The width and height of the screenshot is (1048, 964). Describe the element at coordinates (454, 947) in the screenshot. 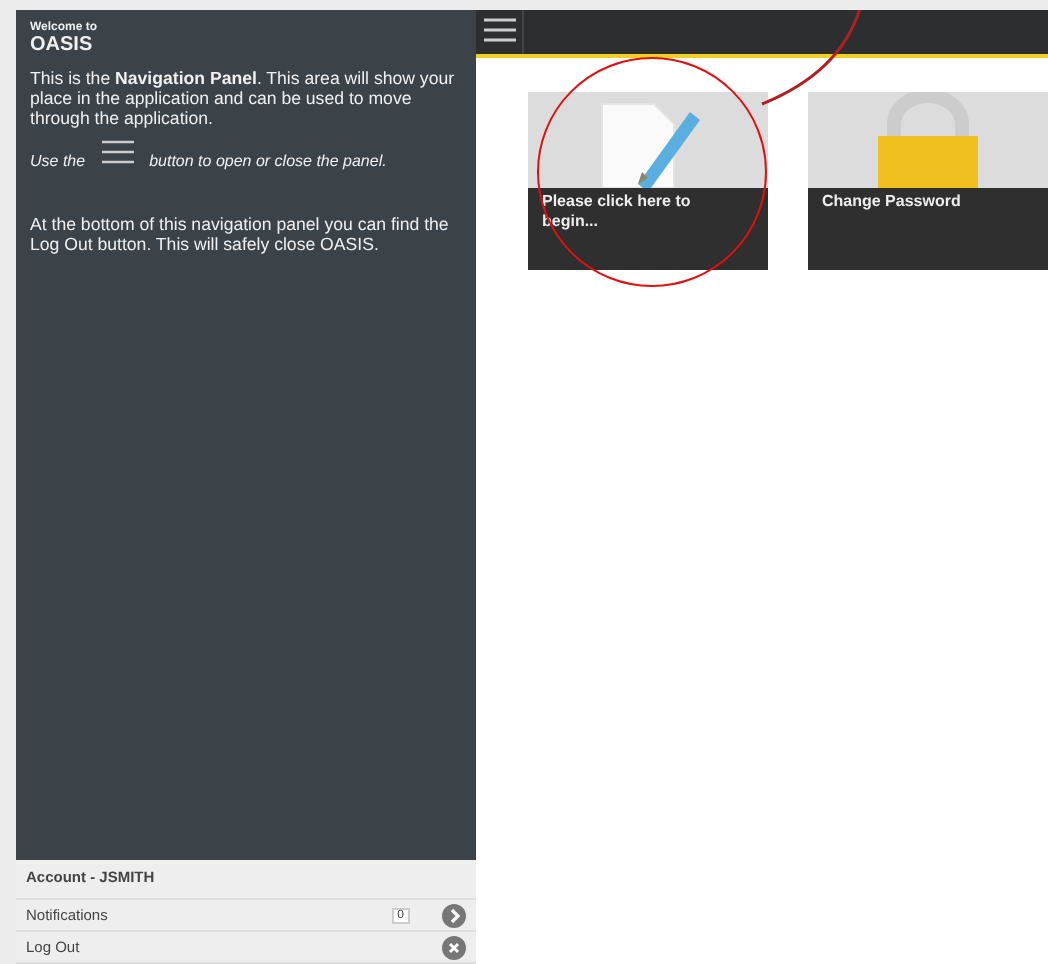

I see `close-icon` at that location.